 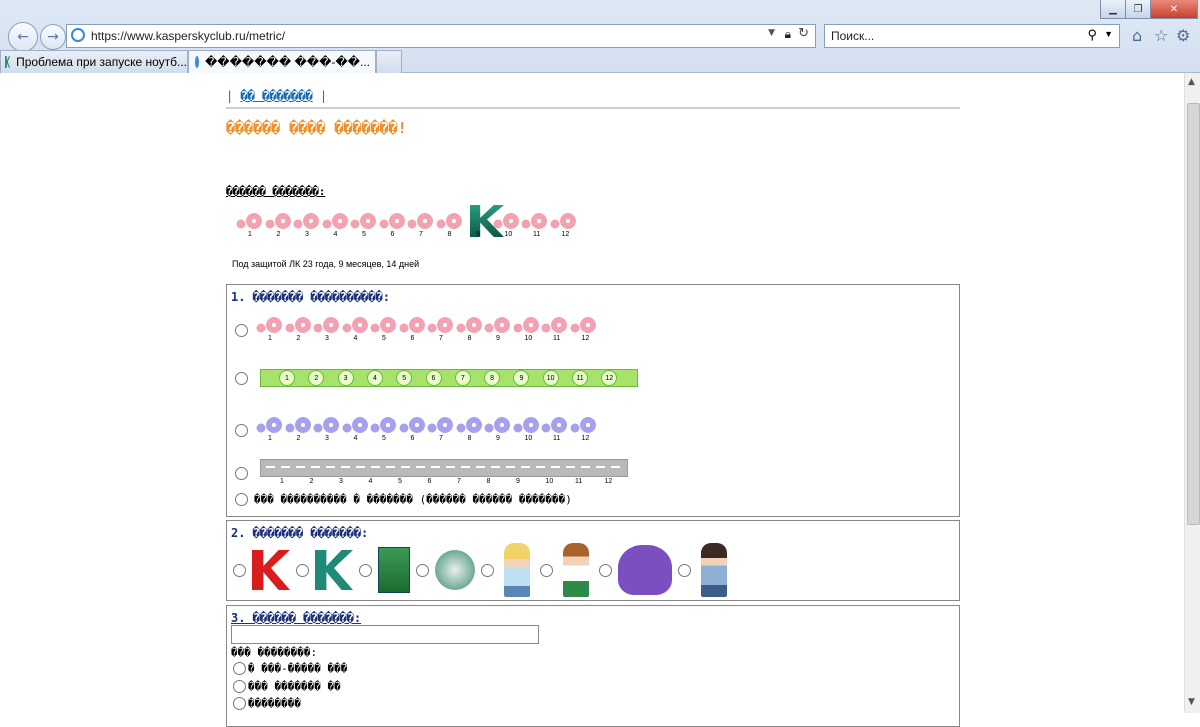 I want to click on tab-metric: ������� ���-��... ✕, so click(x=282, y=61).